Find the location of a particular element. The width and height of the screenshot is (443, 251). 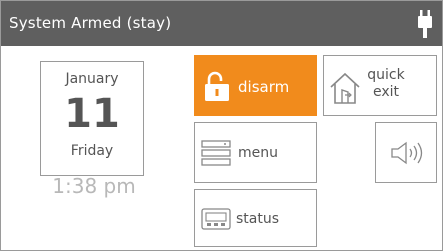

plug-icon is located at coordinates (425, 24).